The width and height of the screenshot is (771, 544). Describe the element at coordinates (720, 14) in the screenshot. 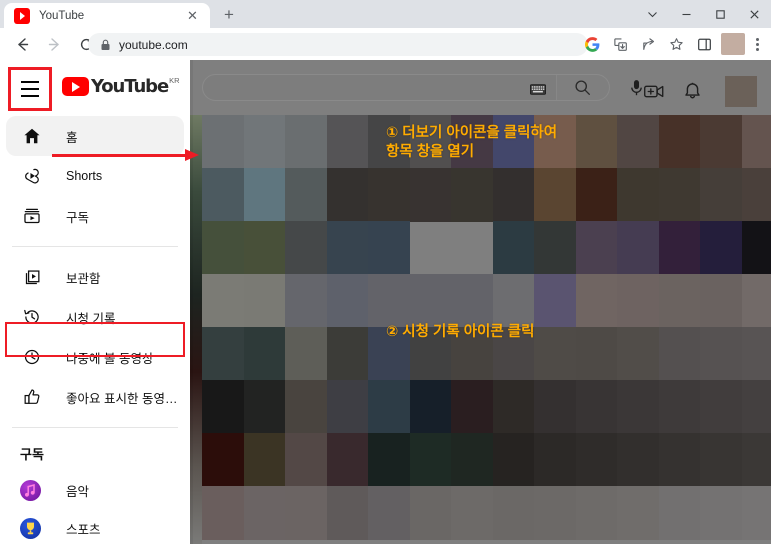

I see `maximize-icon` at that location.